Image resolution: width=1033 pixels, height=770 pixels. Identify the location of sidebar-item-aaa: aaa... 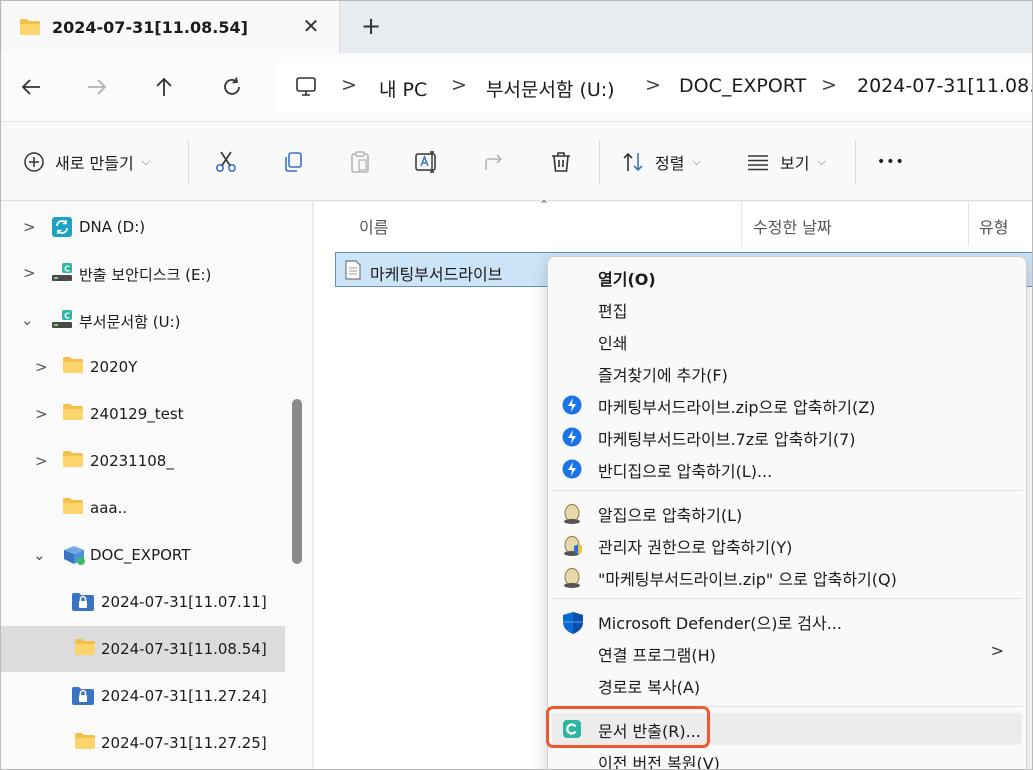
(143, 508).